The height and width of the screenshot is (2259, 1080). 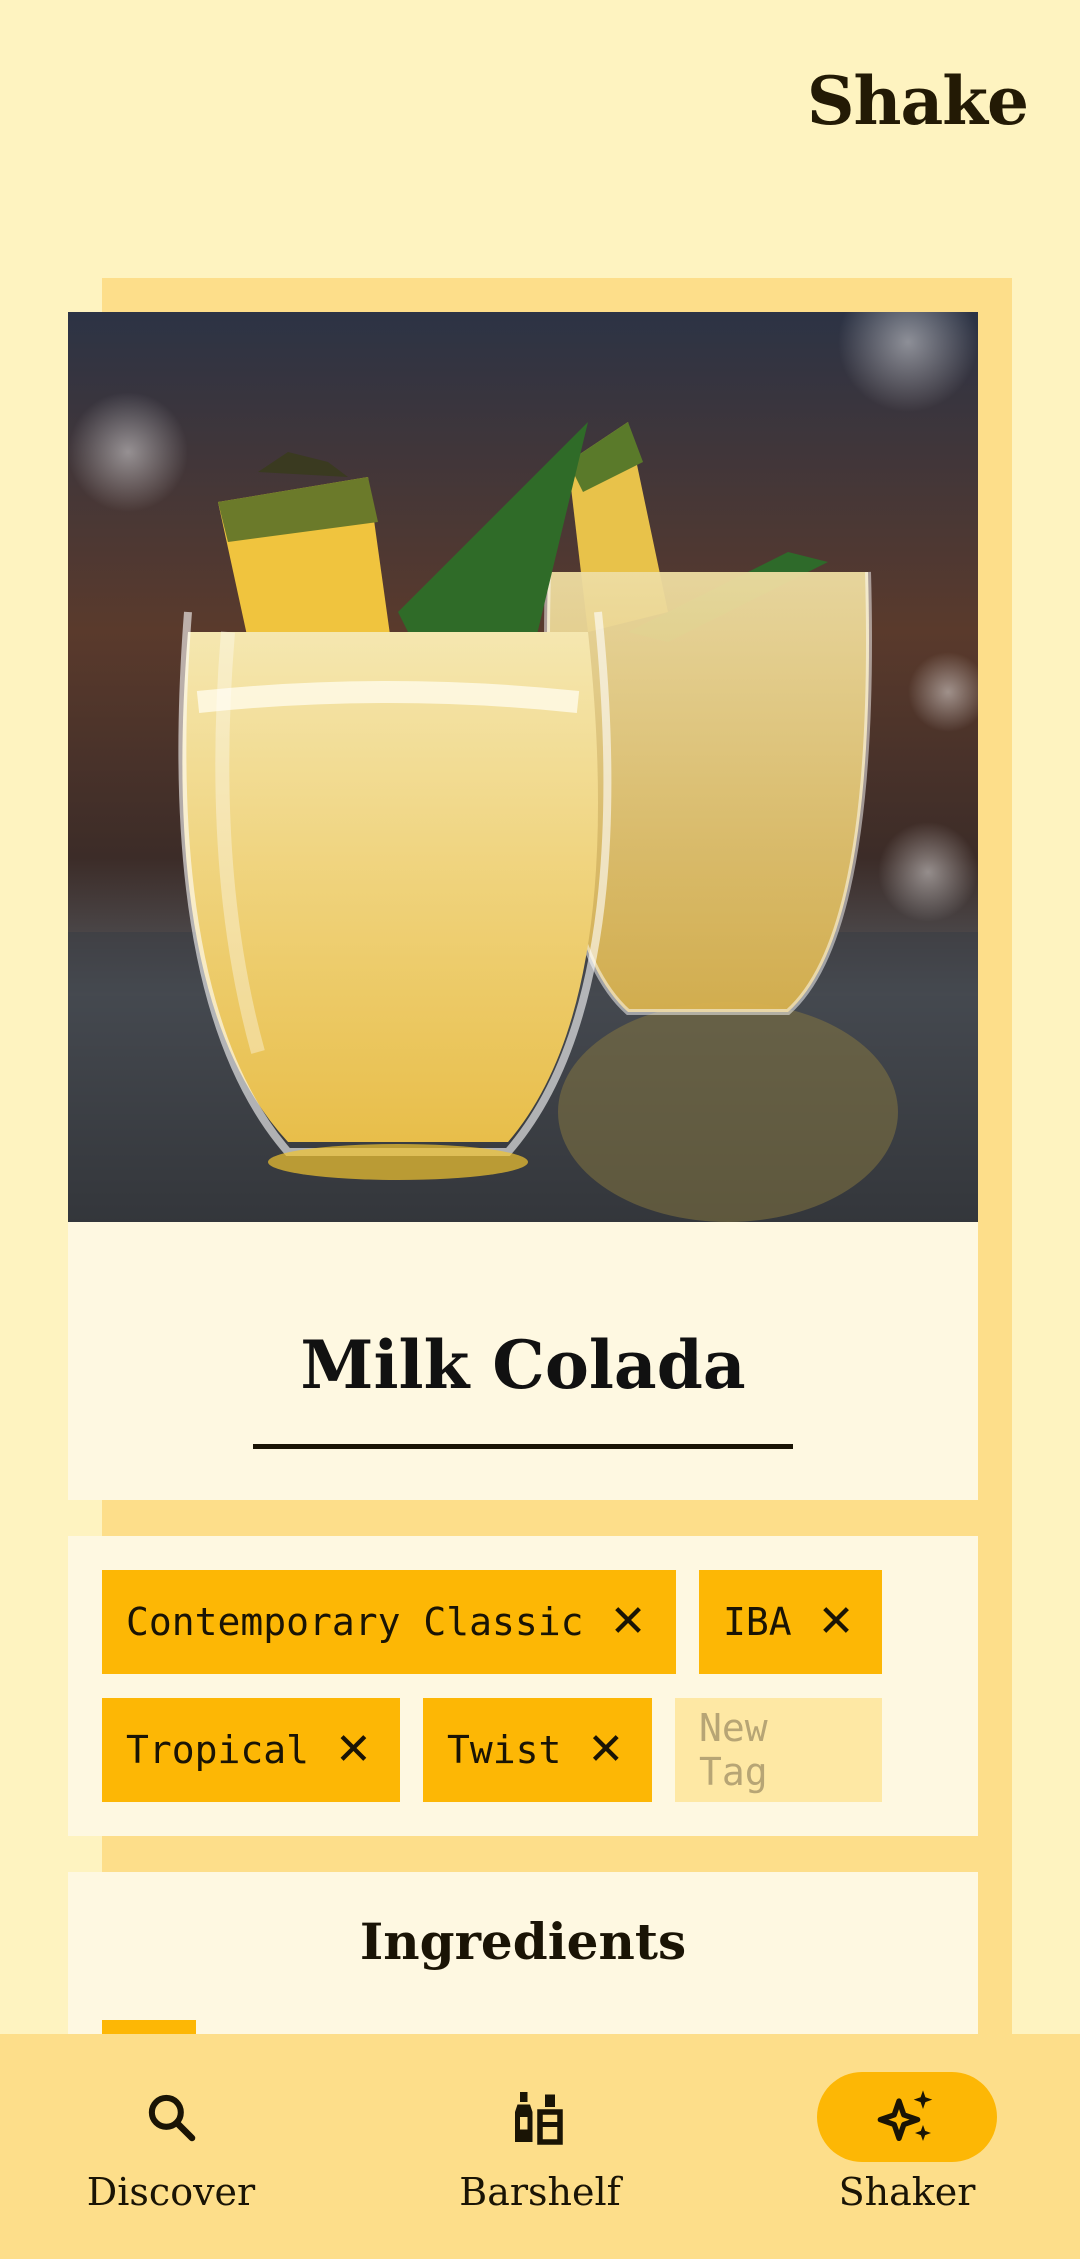 I want to click on nav-item-barshelf: Barshelf, so click(x=540, y=2146).